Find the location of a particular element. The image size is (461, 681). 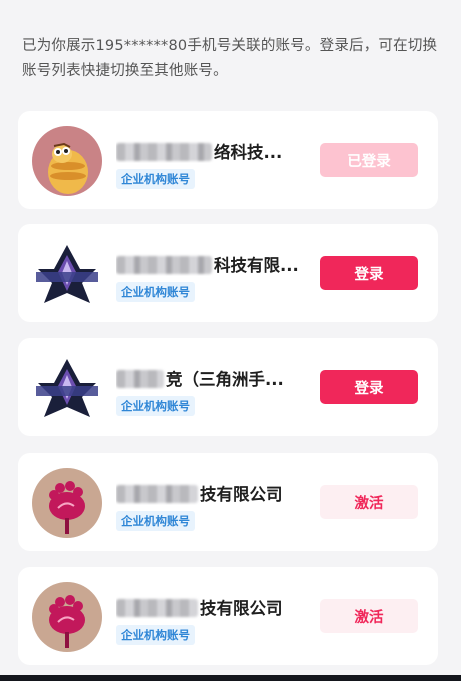

account-card: 竞（三角洲手... 企业机构账号 登录 is located at coordinates (228, 387).